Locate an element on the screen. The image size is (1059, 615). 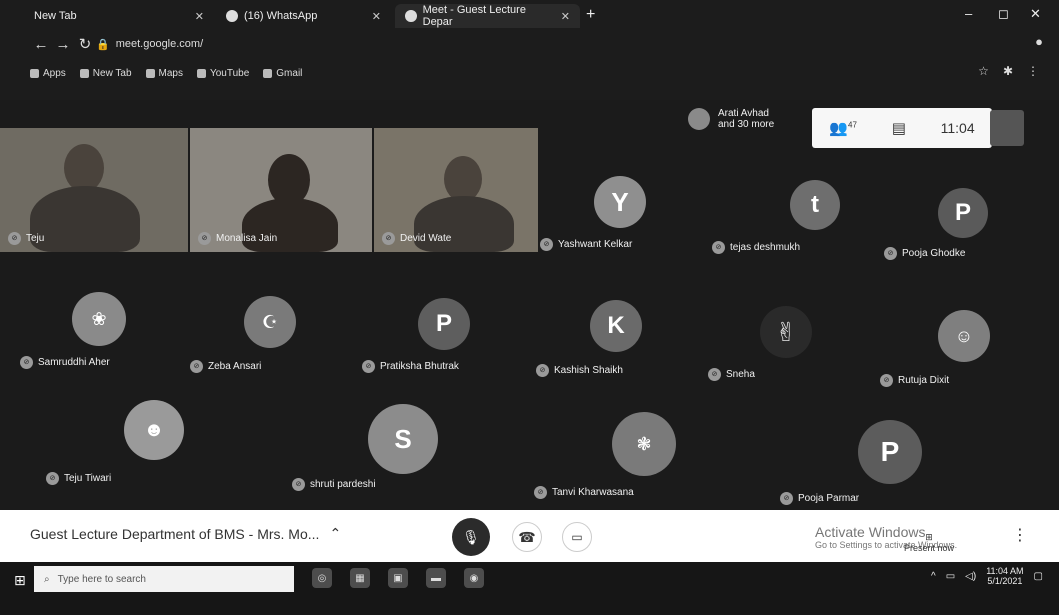
url-text: meet.google.com/ is located at coordinates (159, 44).